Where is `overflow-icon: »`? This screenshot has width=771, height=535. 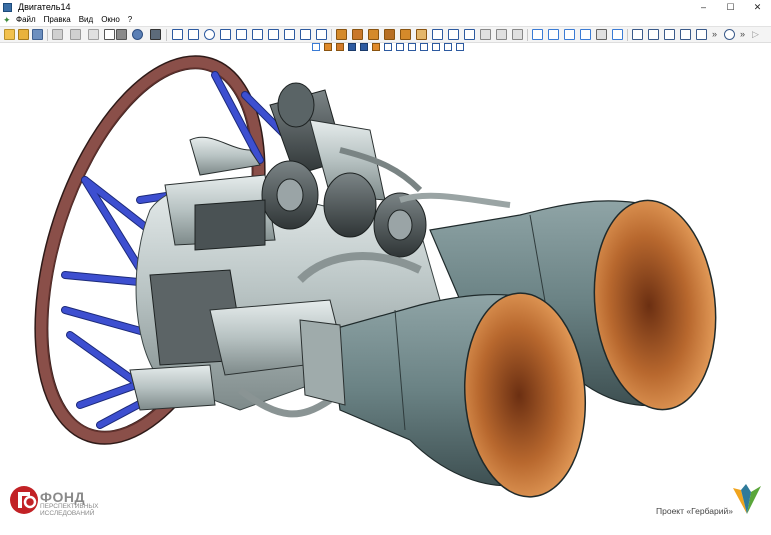
overflow-icon: » is located at coordinates (745, 34).